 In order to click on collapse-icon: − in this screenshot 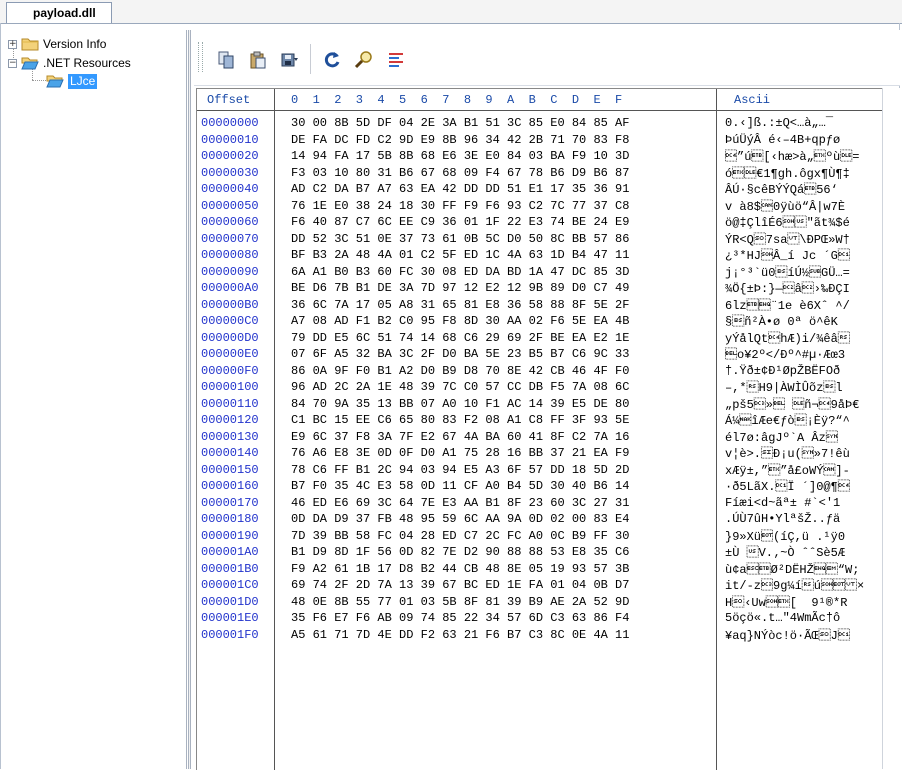, I will do `click(12, 63)`.